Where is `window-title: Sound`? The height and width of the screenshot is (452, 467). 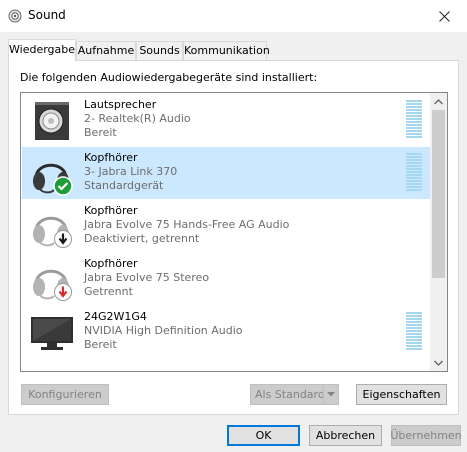 window-title: Sound is located at coordinates (47, 15).